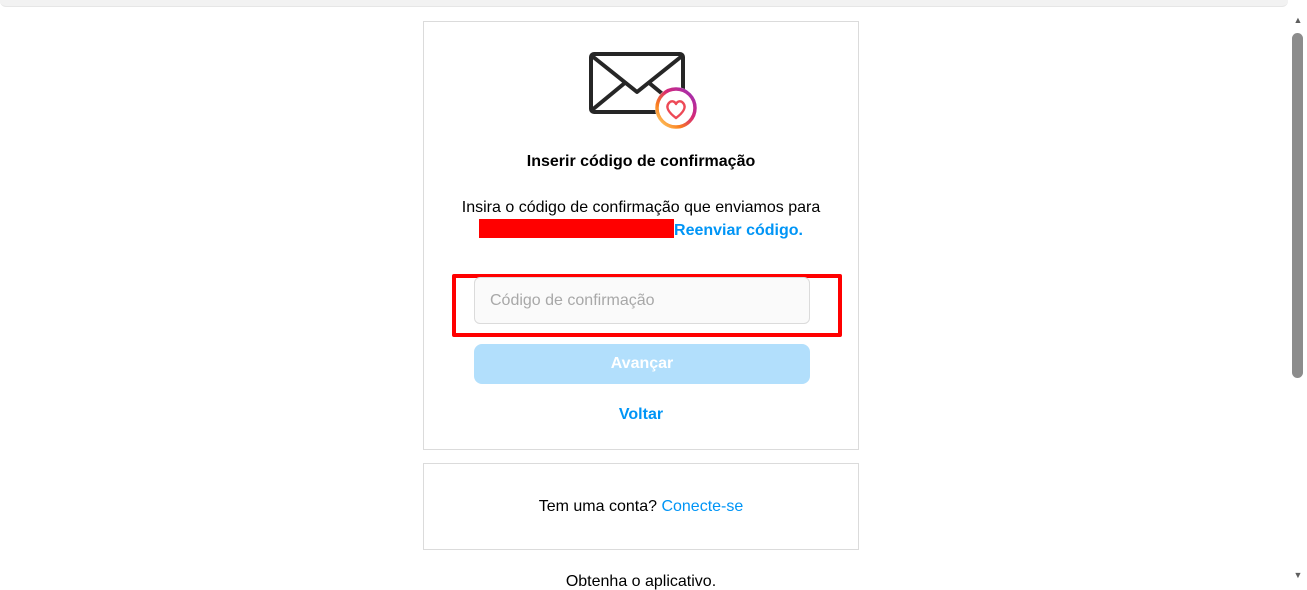  I want to click on mail-heart-icon, so click(643, 90).